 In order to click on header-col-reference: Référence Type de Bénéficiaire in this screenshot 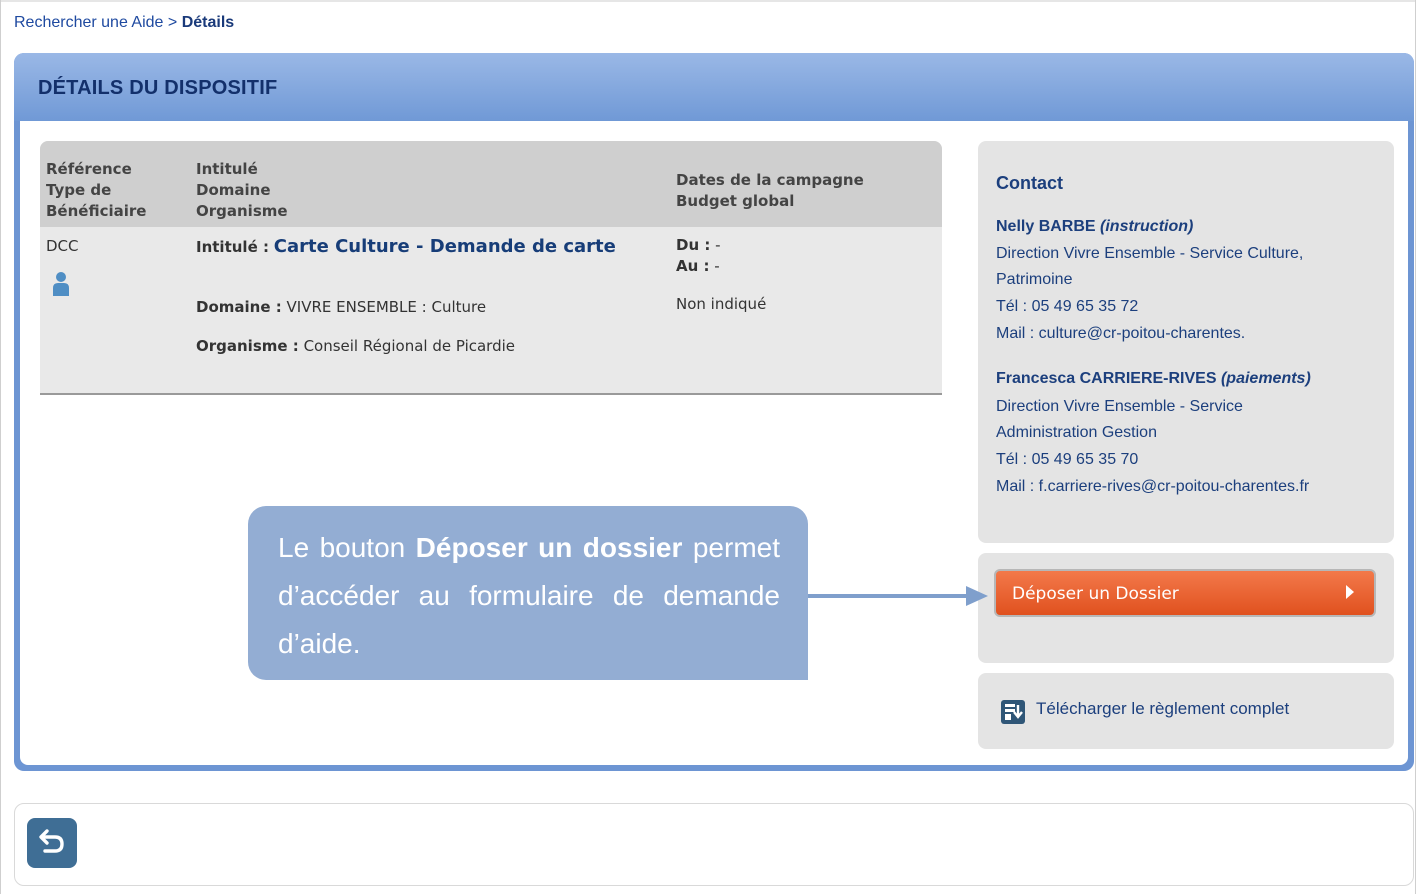, I will do `click(96, 190)`.